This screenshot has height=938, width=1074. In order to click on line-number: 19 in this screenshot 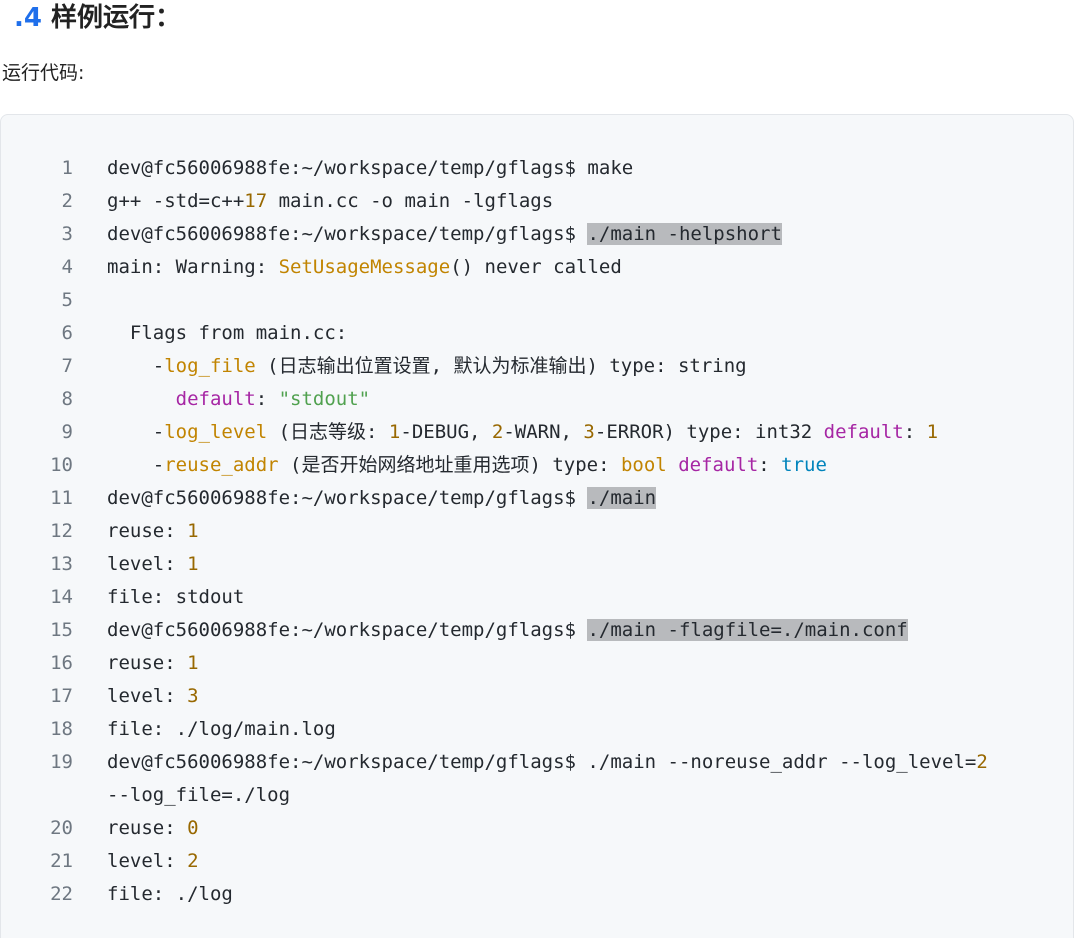, I will do `click(61, 762)`.